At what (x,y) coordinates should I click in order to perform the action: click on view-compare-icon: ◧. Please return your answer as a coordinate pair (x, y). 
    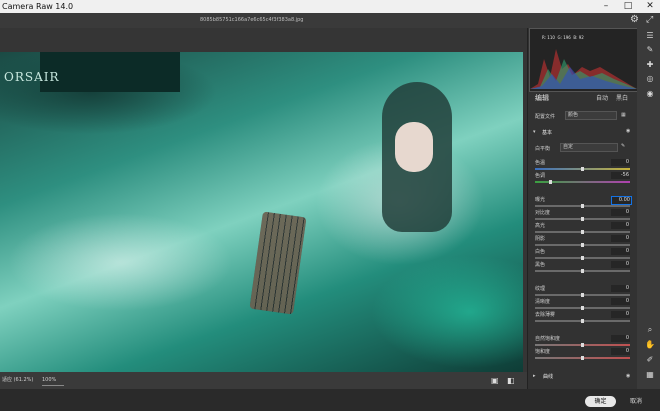
    Looking at the image, I should click on (511, 380).